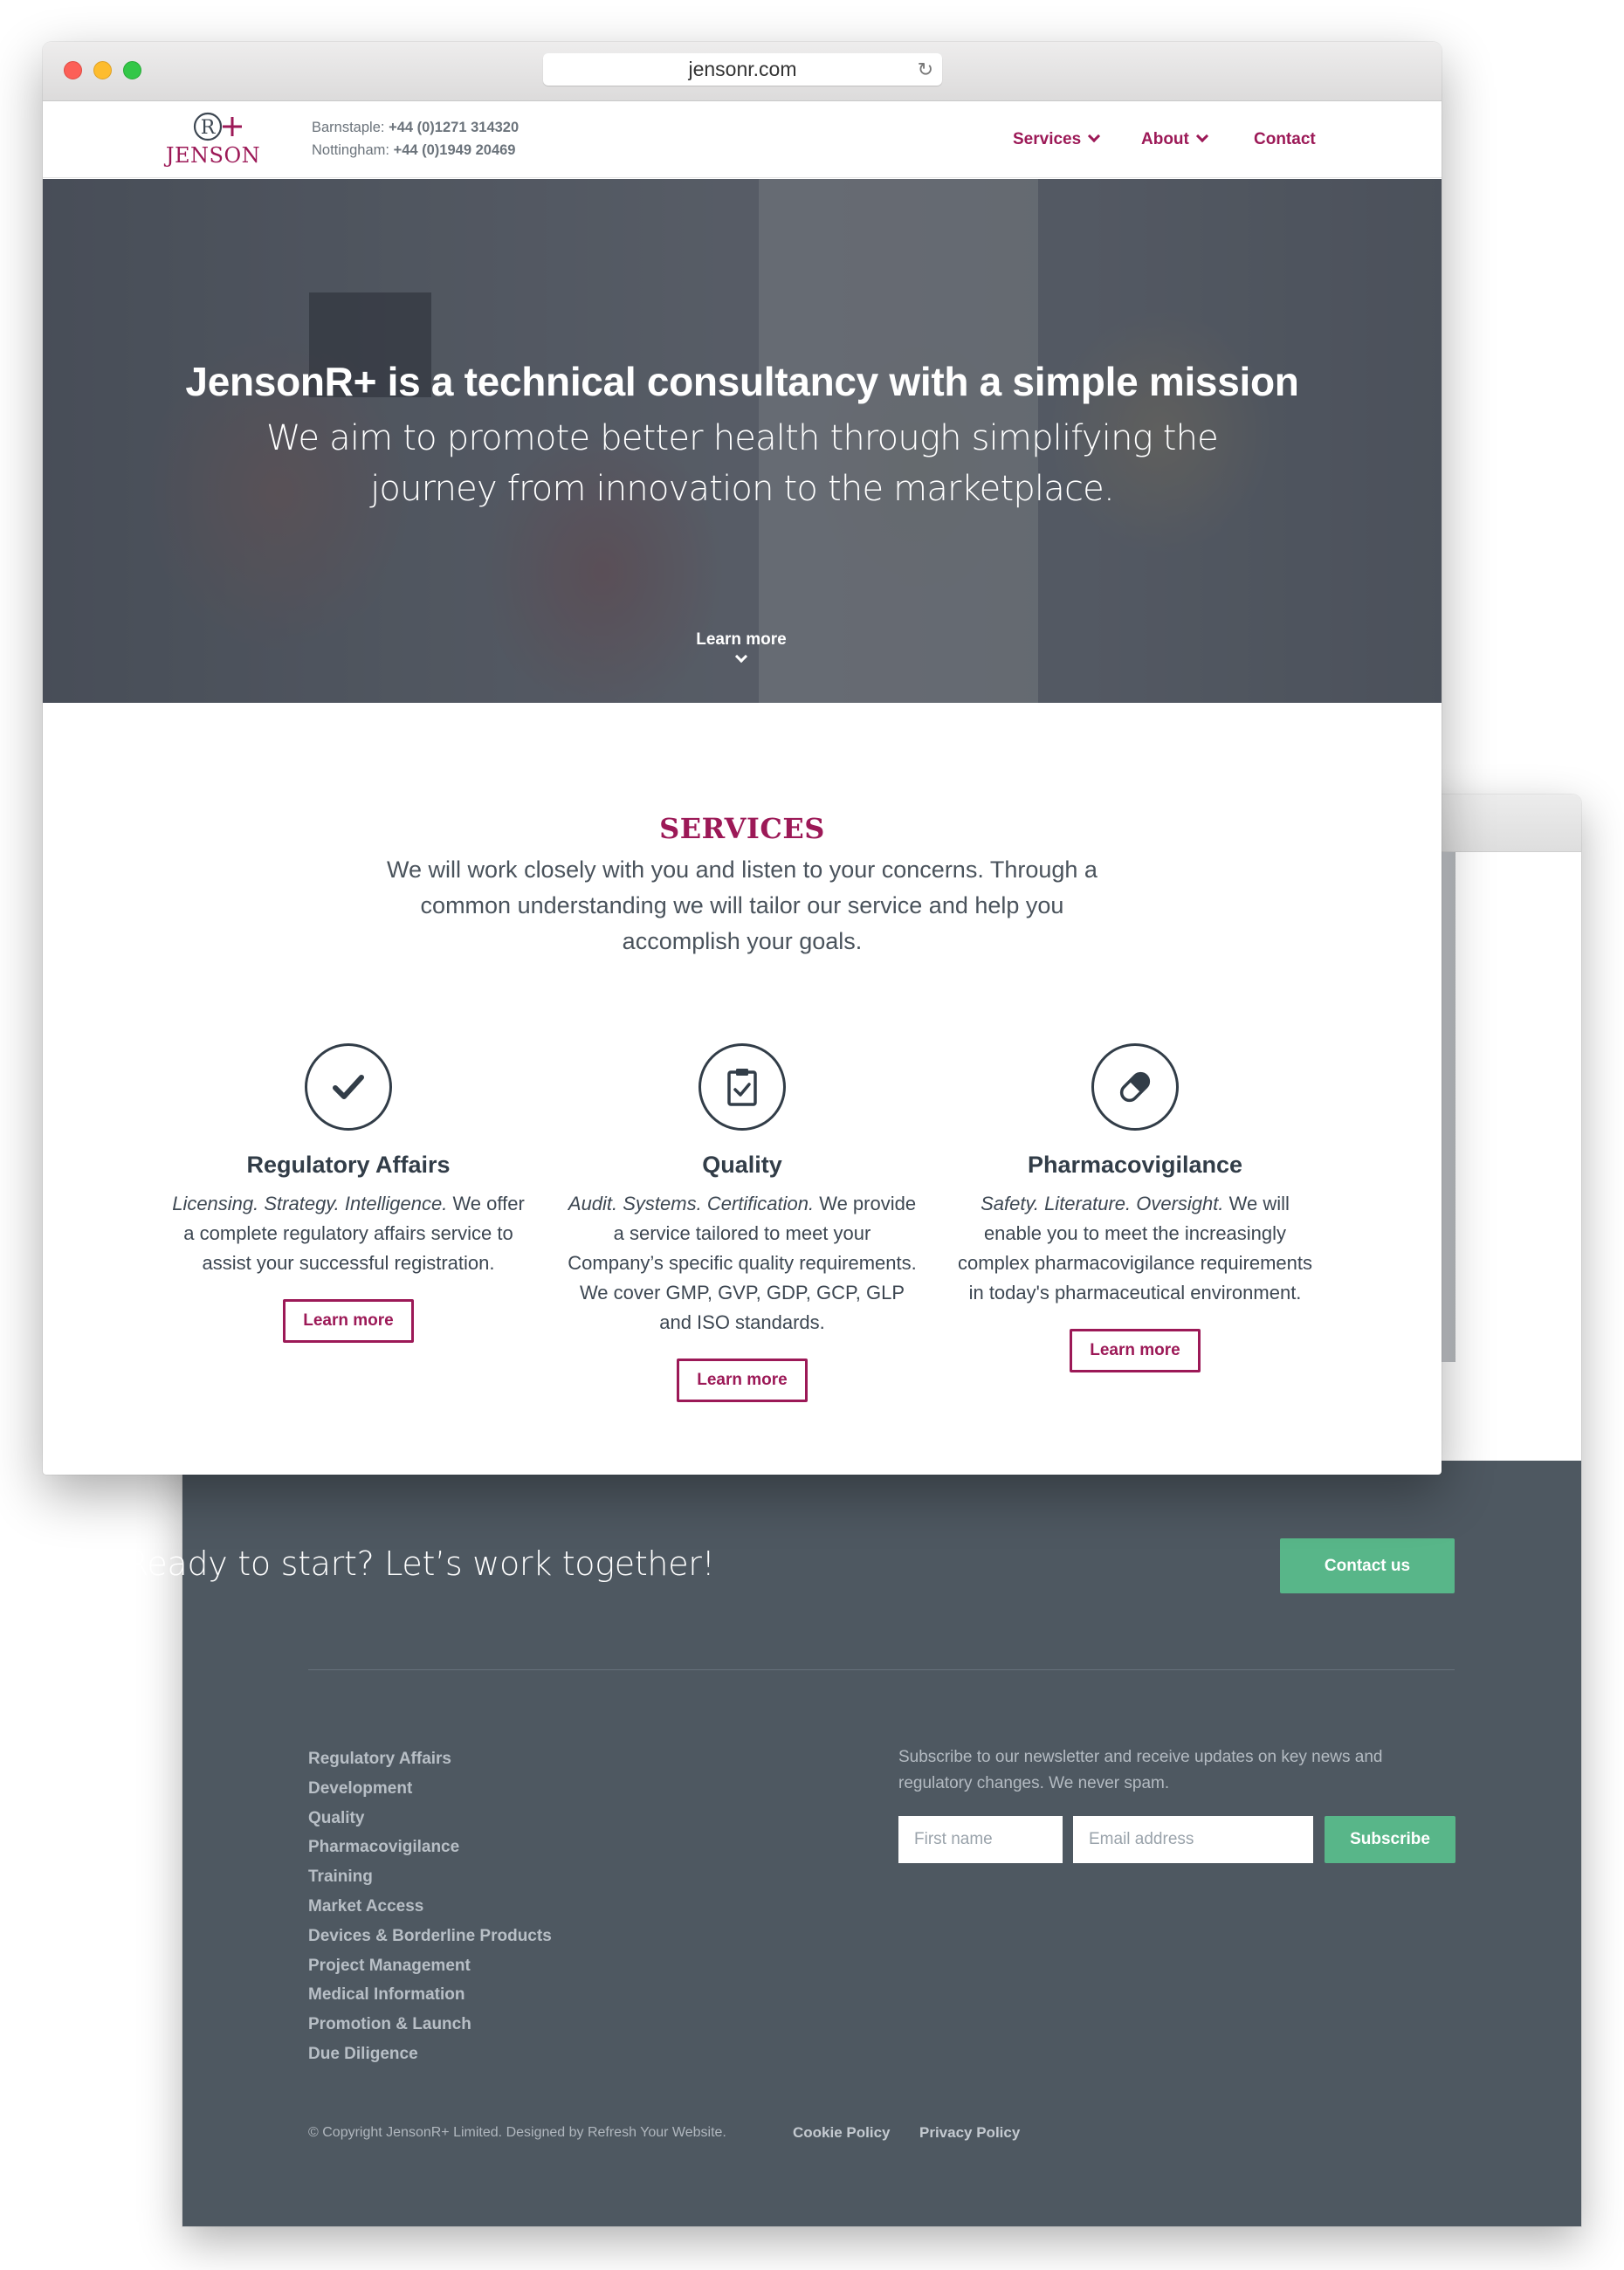  I want to click on footer-divider, so click(882, 1669).